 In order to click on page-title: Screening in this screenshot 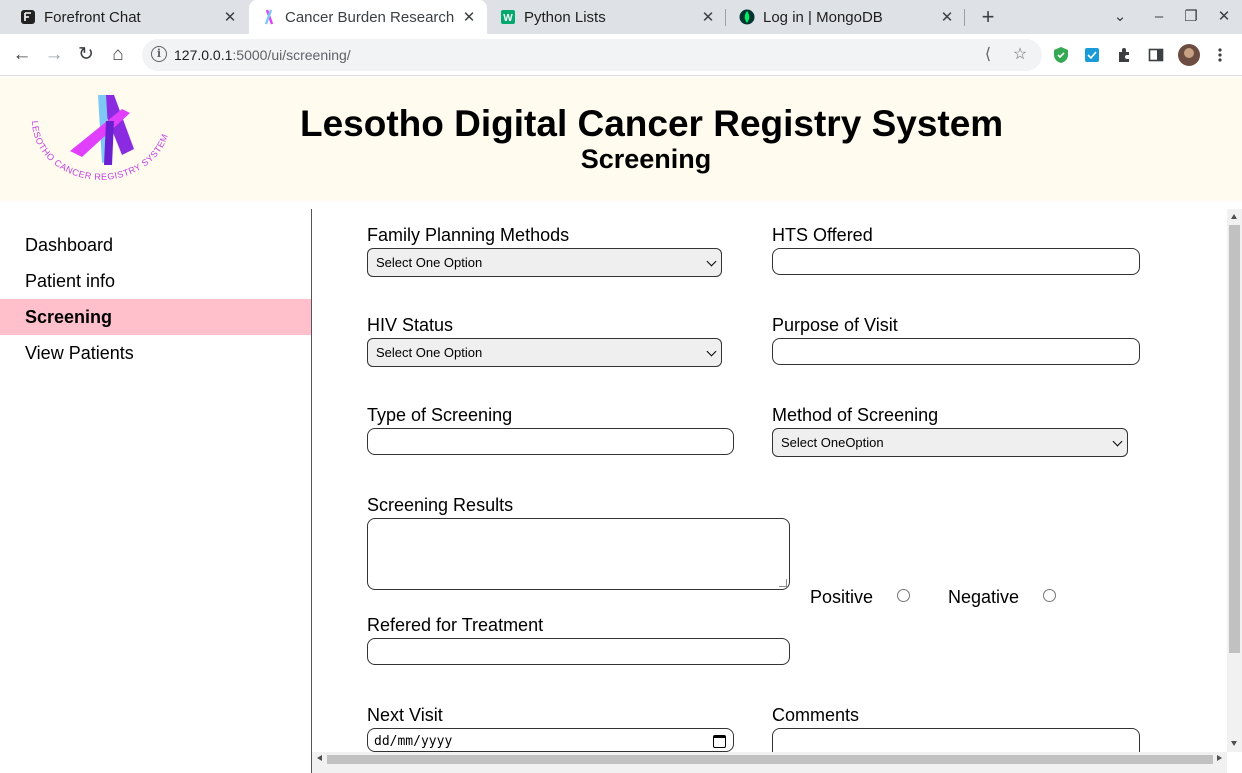, I will do `click(646, 159)`.